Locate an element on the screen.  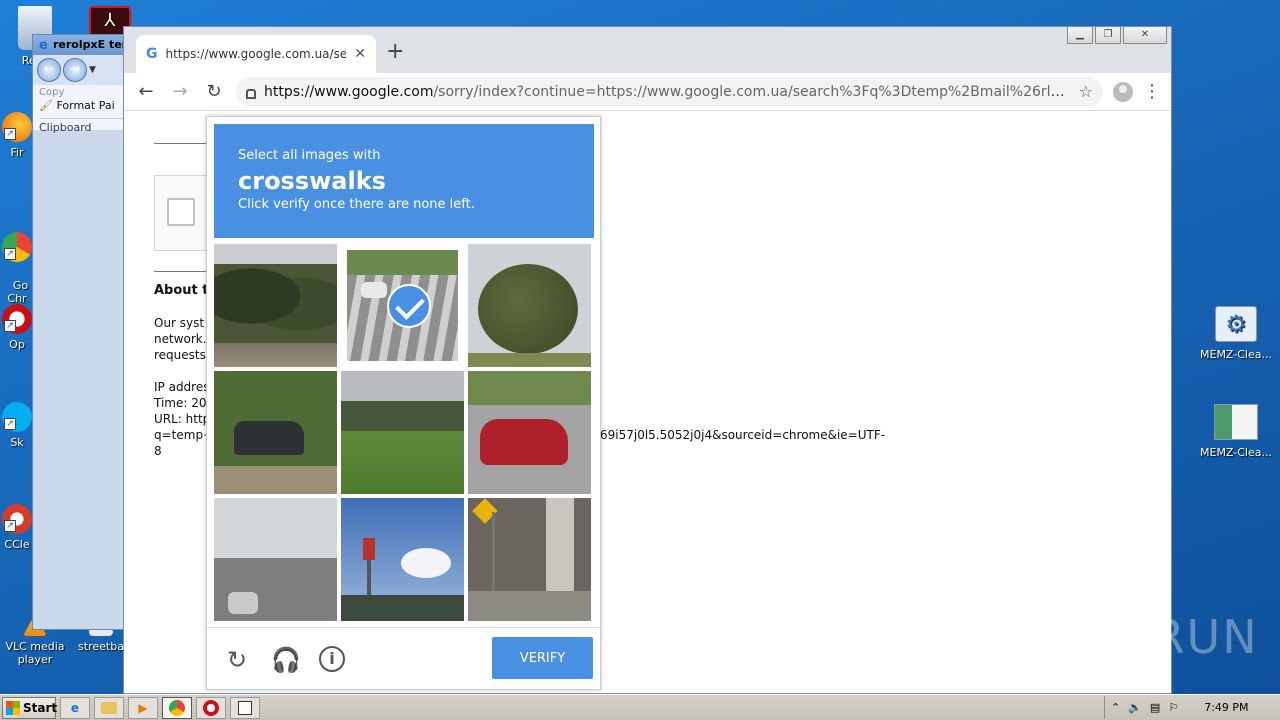
desktop-icon-ccleaner: ↗ CCle is located at coordinates (17, 527).